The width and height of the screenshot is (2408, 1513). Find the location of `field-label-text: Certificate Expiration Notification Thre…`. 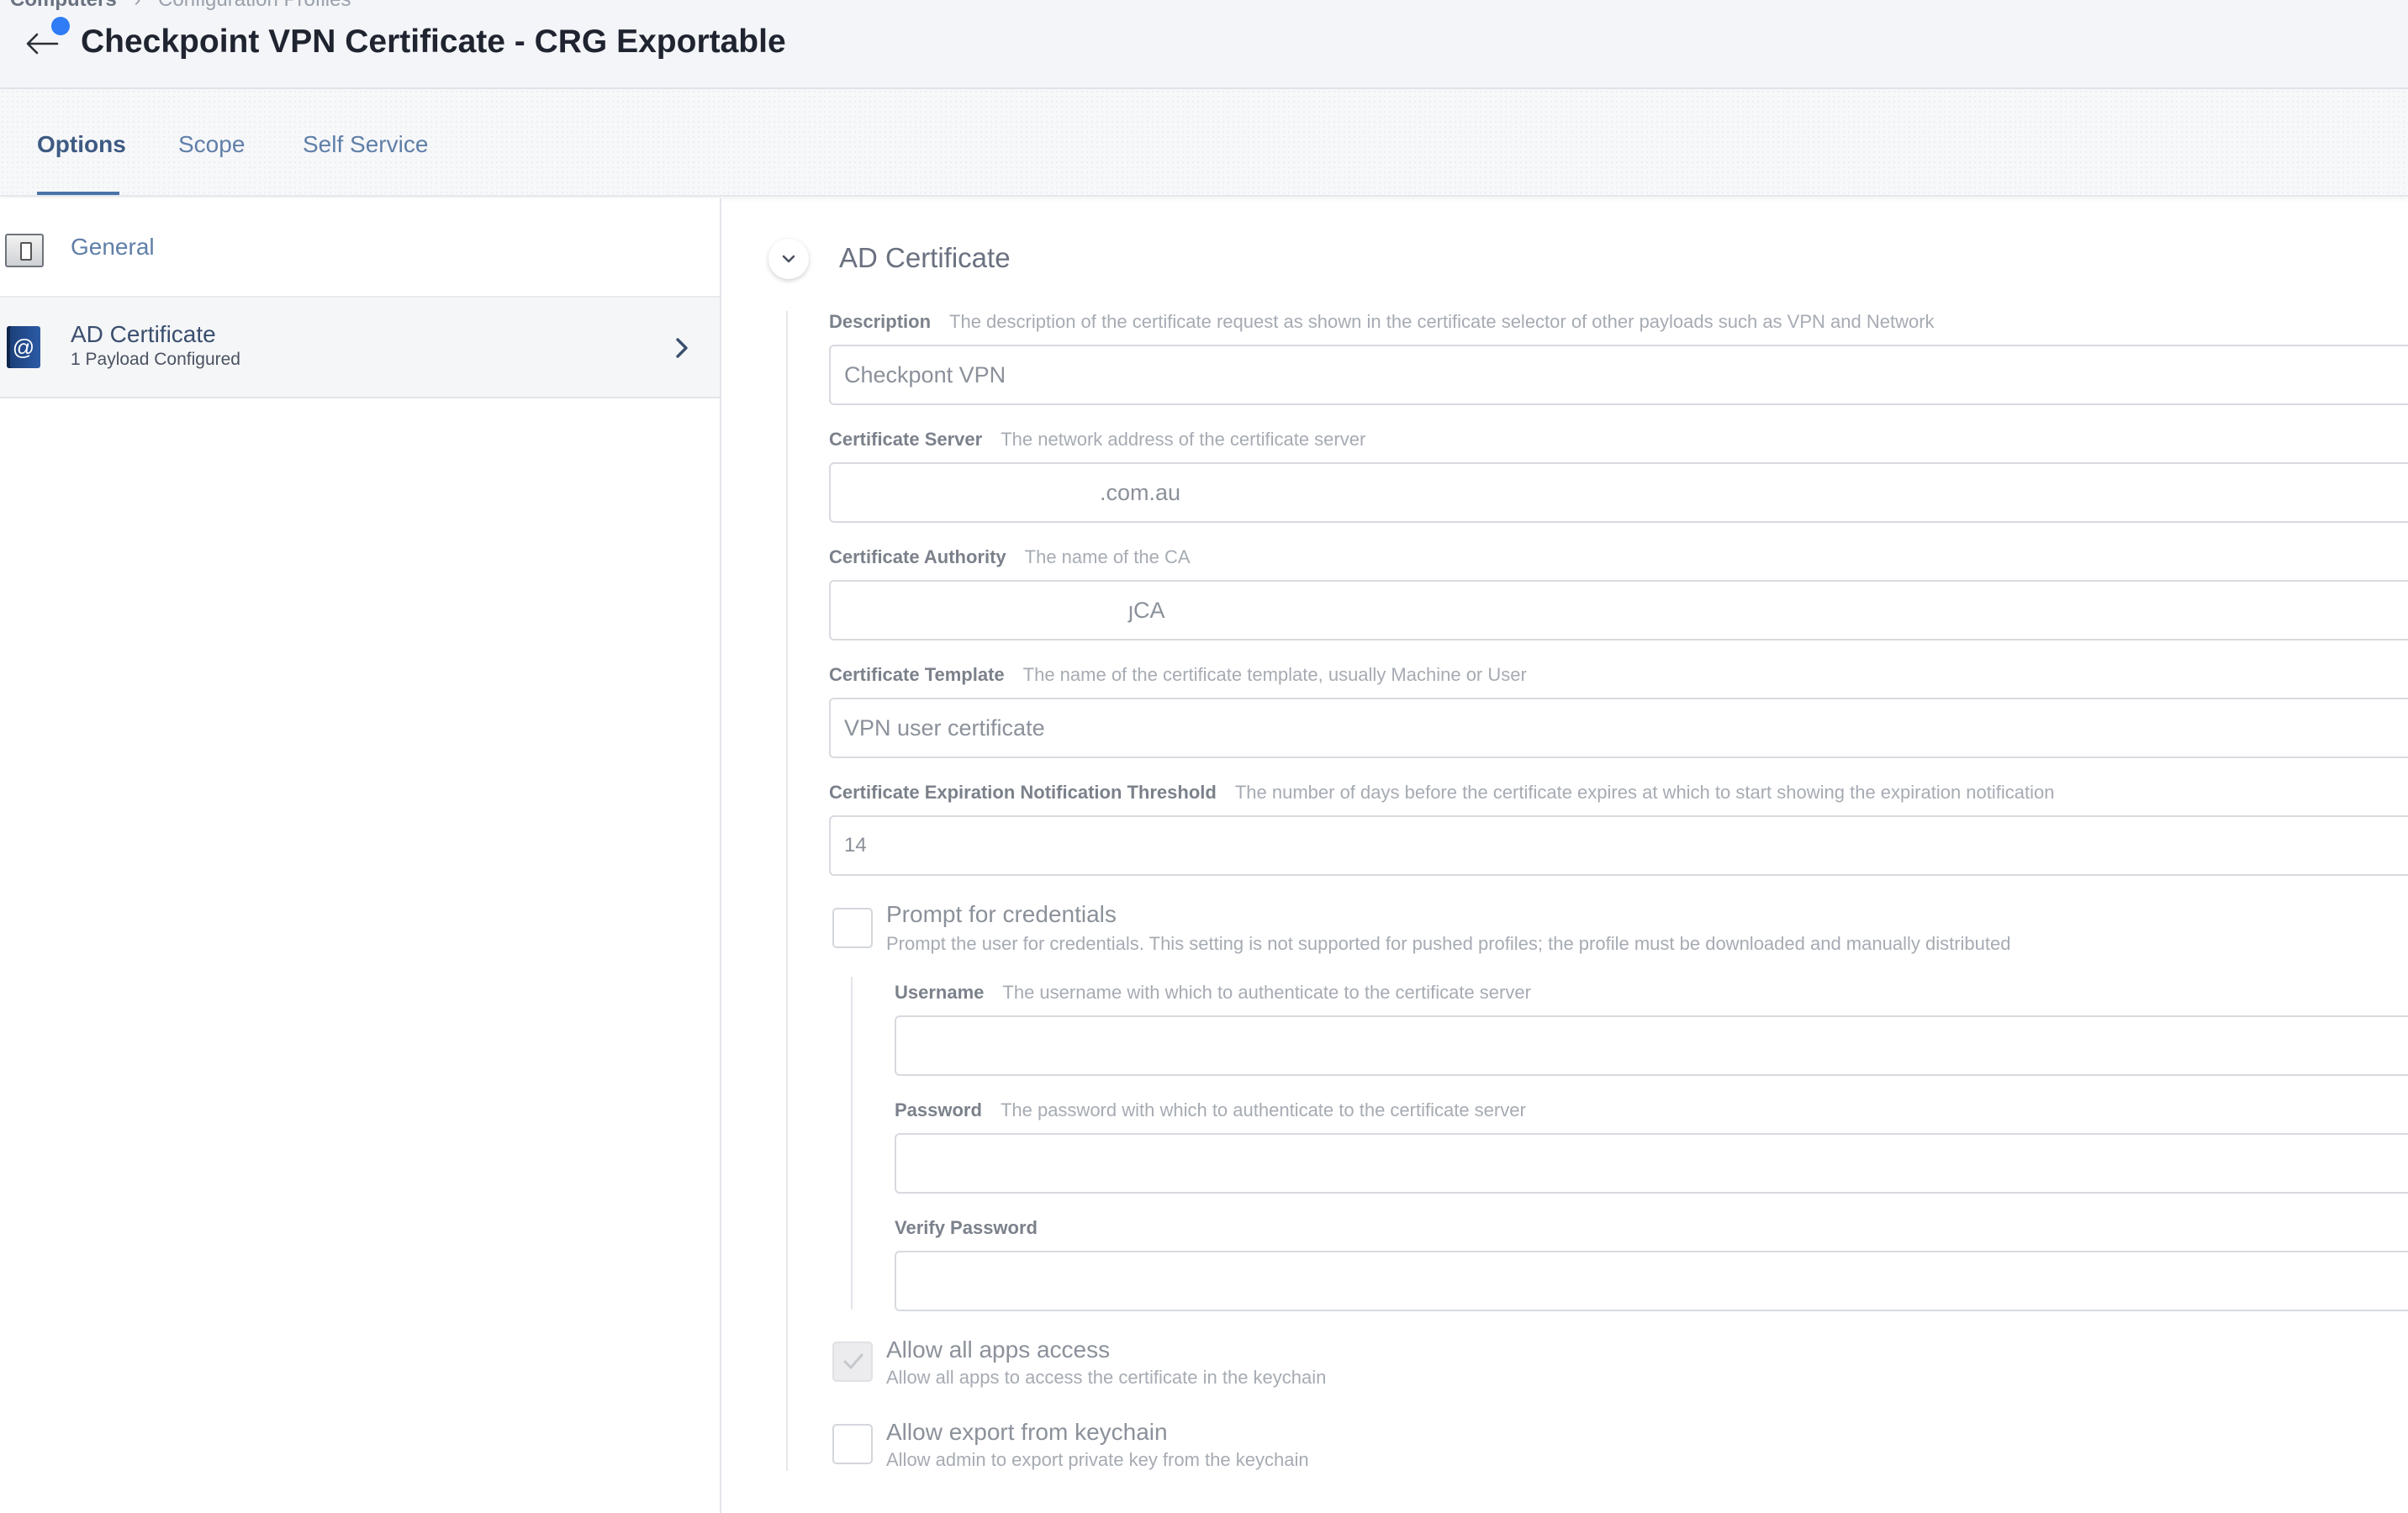

field-label-text: Certificate Expiration Notification Thre… is located at coordinates (1023, 792).